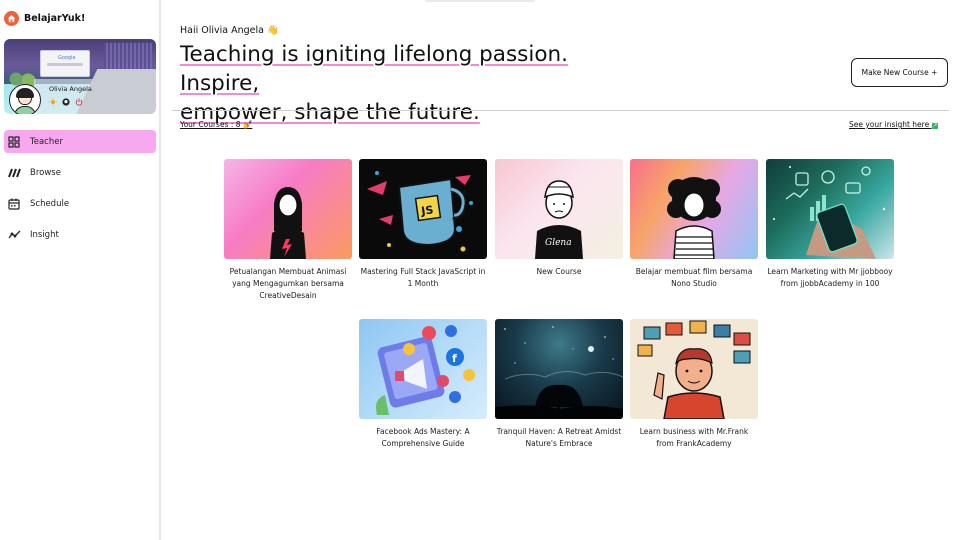  I want to click on profile-card: Google Olivia Angela, so click(80, 76).